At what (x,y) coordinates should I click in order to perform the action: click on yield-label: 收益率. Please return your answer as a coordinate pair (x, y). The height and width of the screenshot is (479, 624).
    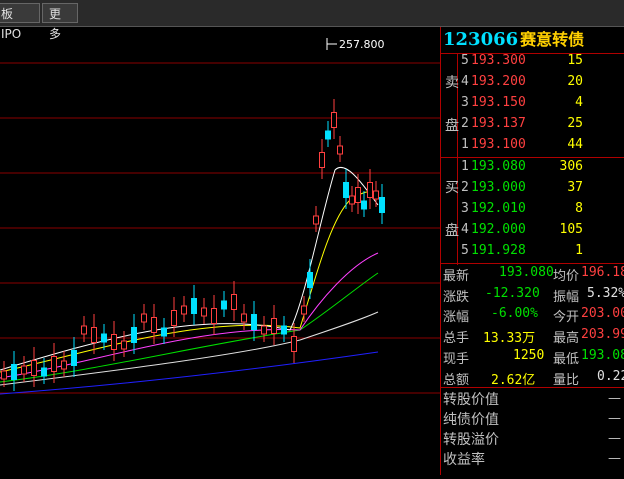
    Looking at the image, I should click on (464, 460).